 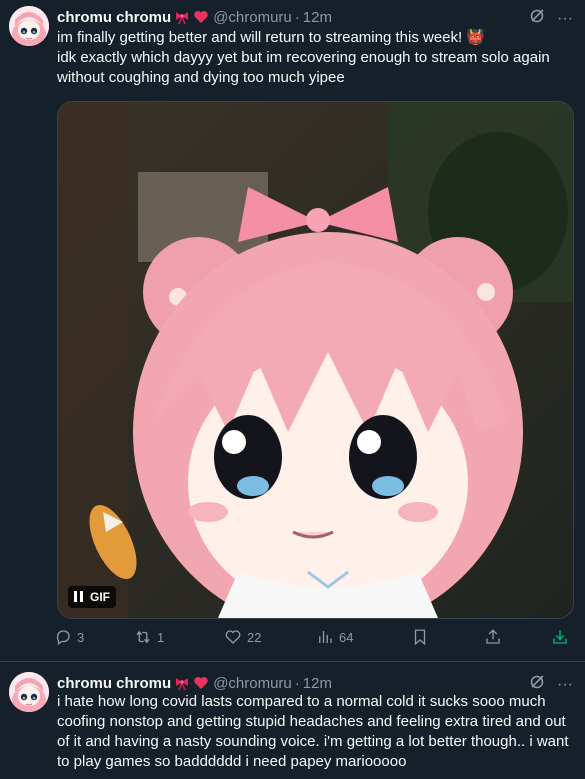 I want to click on bookmark-button, so click(x=420, y=637).